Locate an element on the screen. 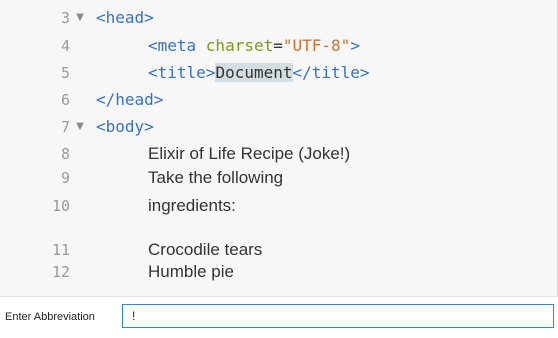  line-number: 6 is located at coordinates (65, 100).